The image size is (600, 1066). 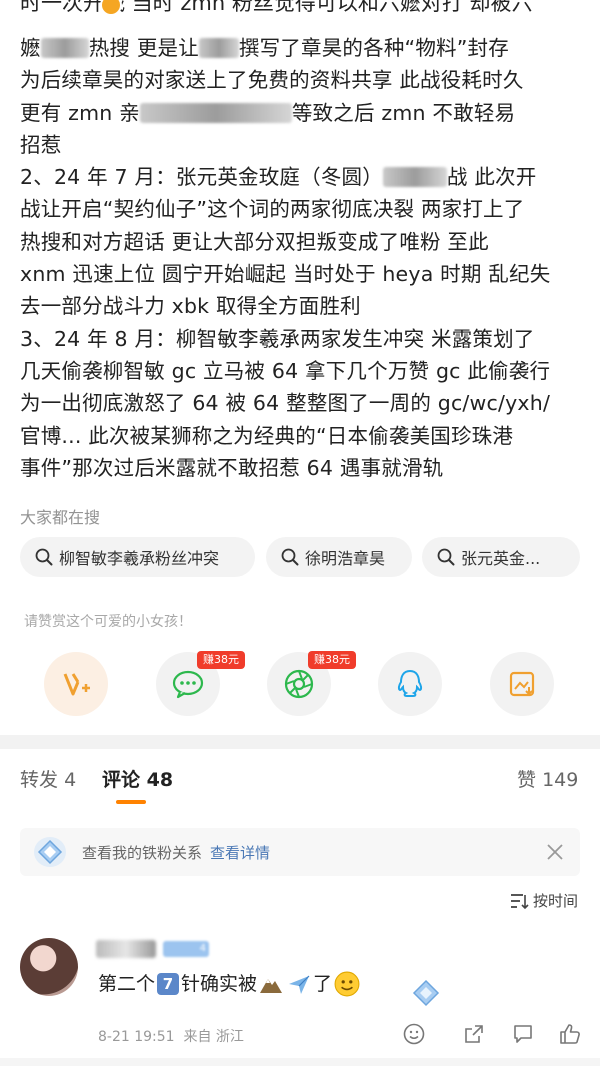 I want to click on post-line: xnm 迅速上位 圆宁开始崛起 当时处于 heya 时期 乱纪失, so click(x=285, y=274).